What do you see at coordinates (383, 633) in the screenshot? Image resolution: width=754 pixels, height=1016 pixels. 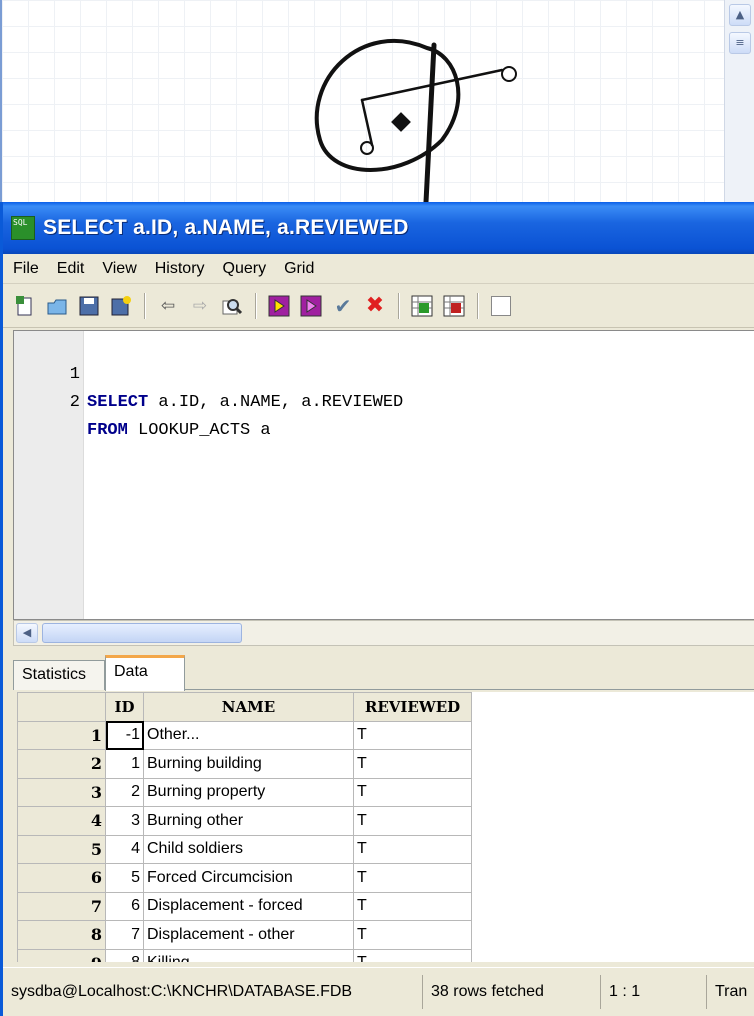 I see `editor-horizontal-scrollbar: ◀` at bounding box center [383, 633].